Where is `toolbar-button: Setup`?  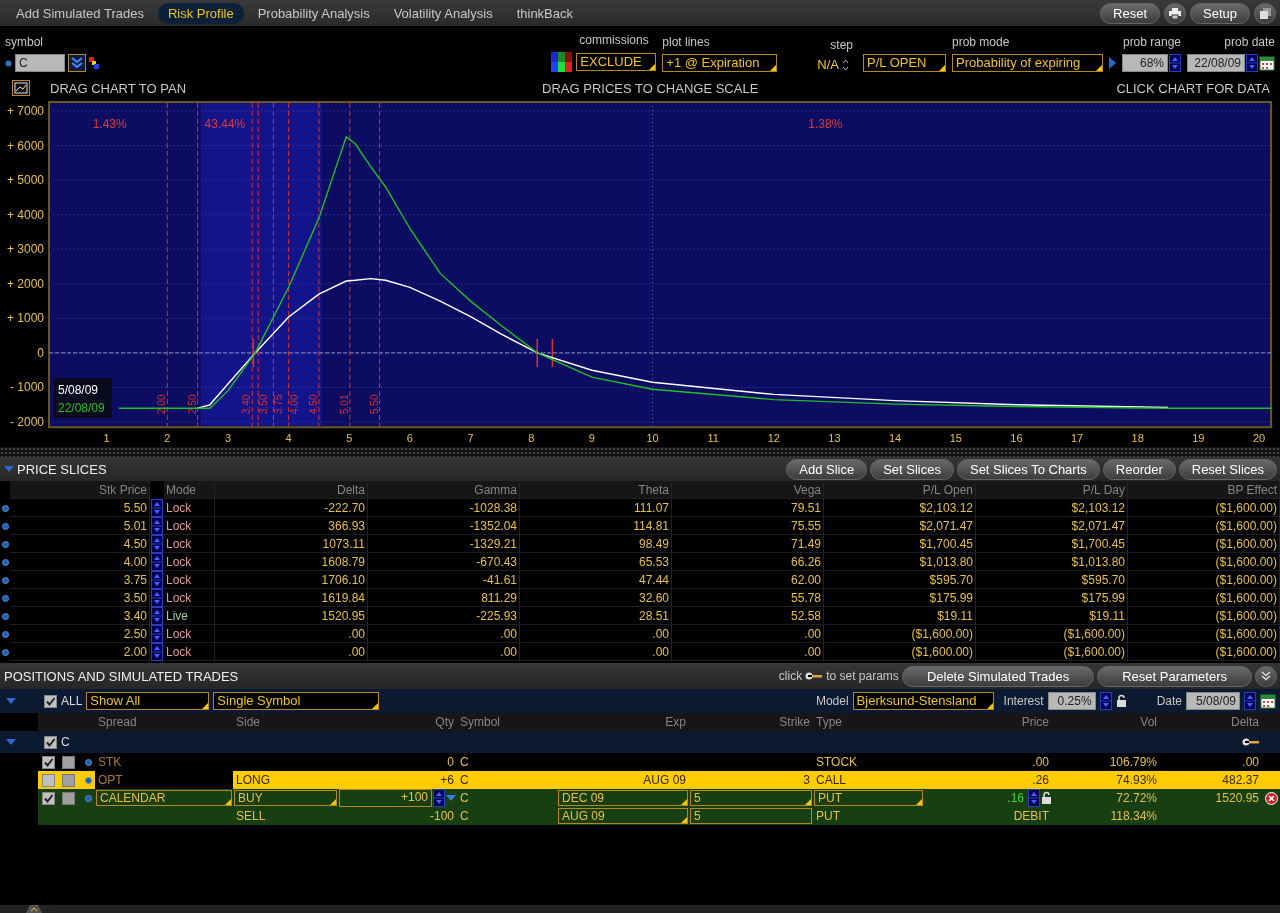 toolbar-button: Setup is located at coordinates (1220, 13).